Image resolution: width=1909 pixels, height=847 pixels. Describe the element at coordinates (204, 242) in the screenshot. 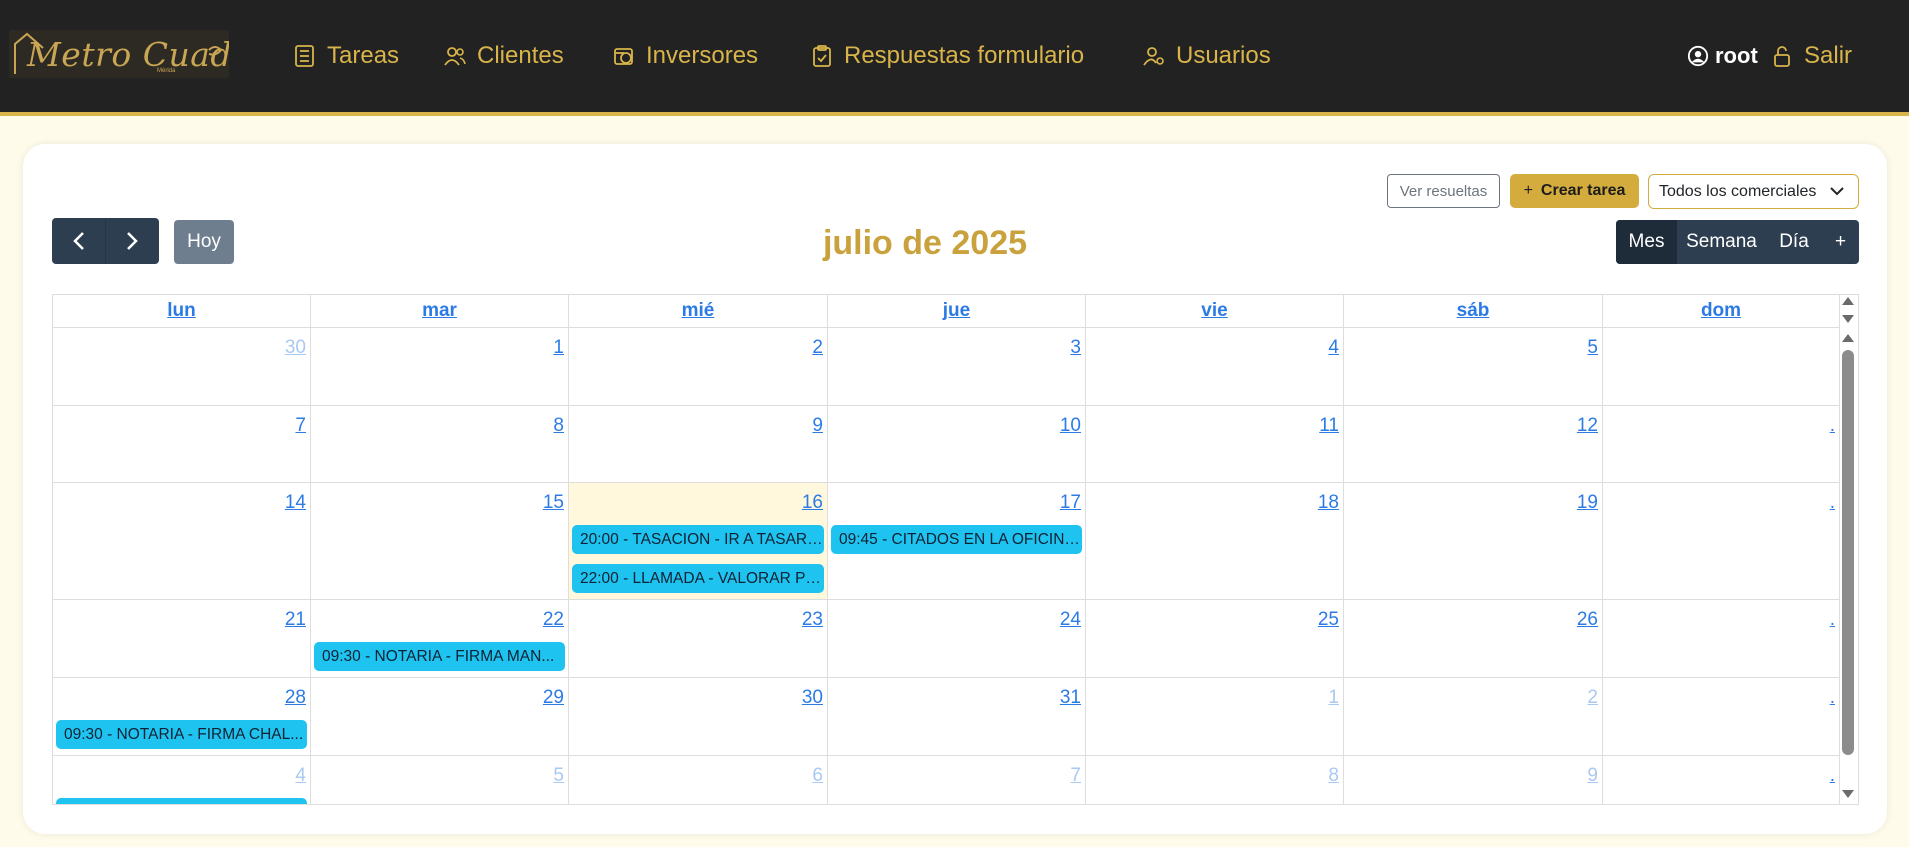

I see `today-button: Hoy` at that location.